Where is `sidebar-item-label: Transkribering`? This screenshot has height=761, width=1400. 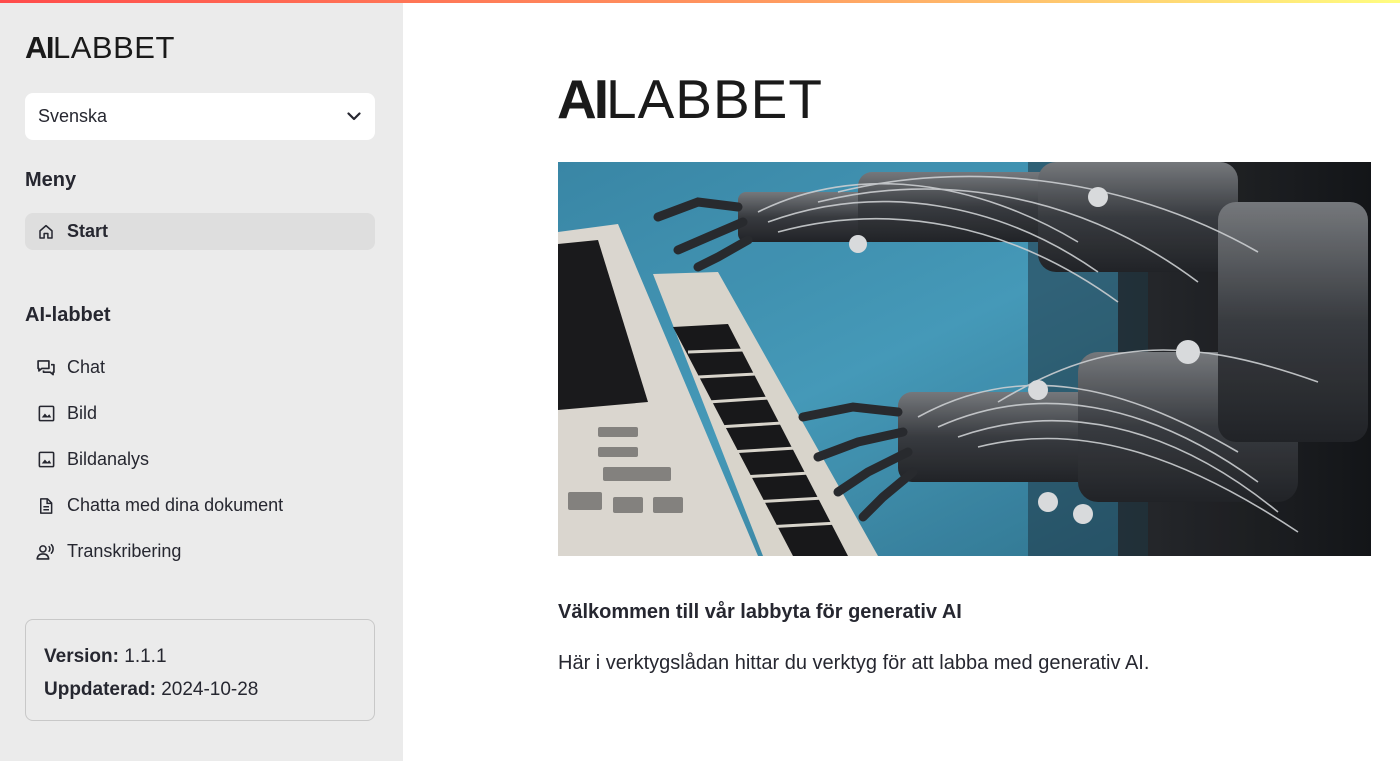 sidebar-item-label: Transkribering is located at coordinates (124, 551).